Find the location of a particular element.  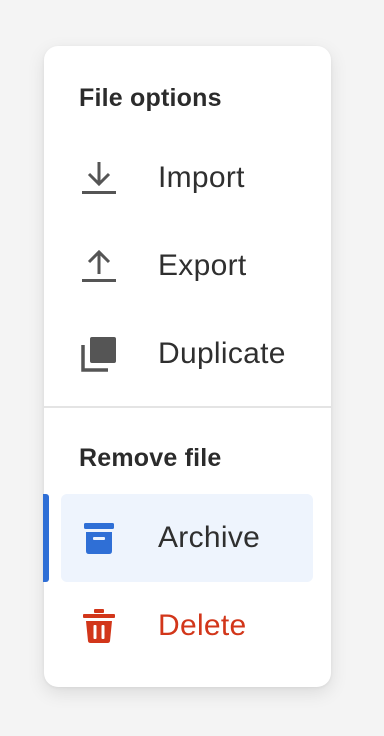

download-icon is located at coordinates (99, 178).